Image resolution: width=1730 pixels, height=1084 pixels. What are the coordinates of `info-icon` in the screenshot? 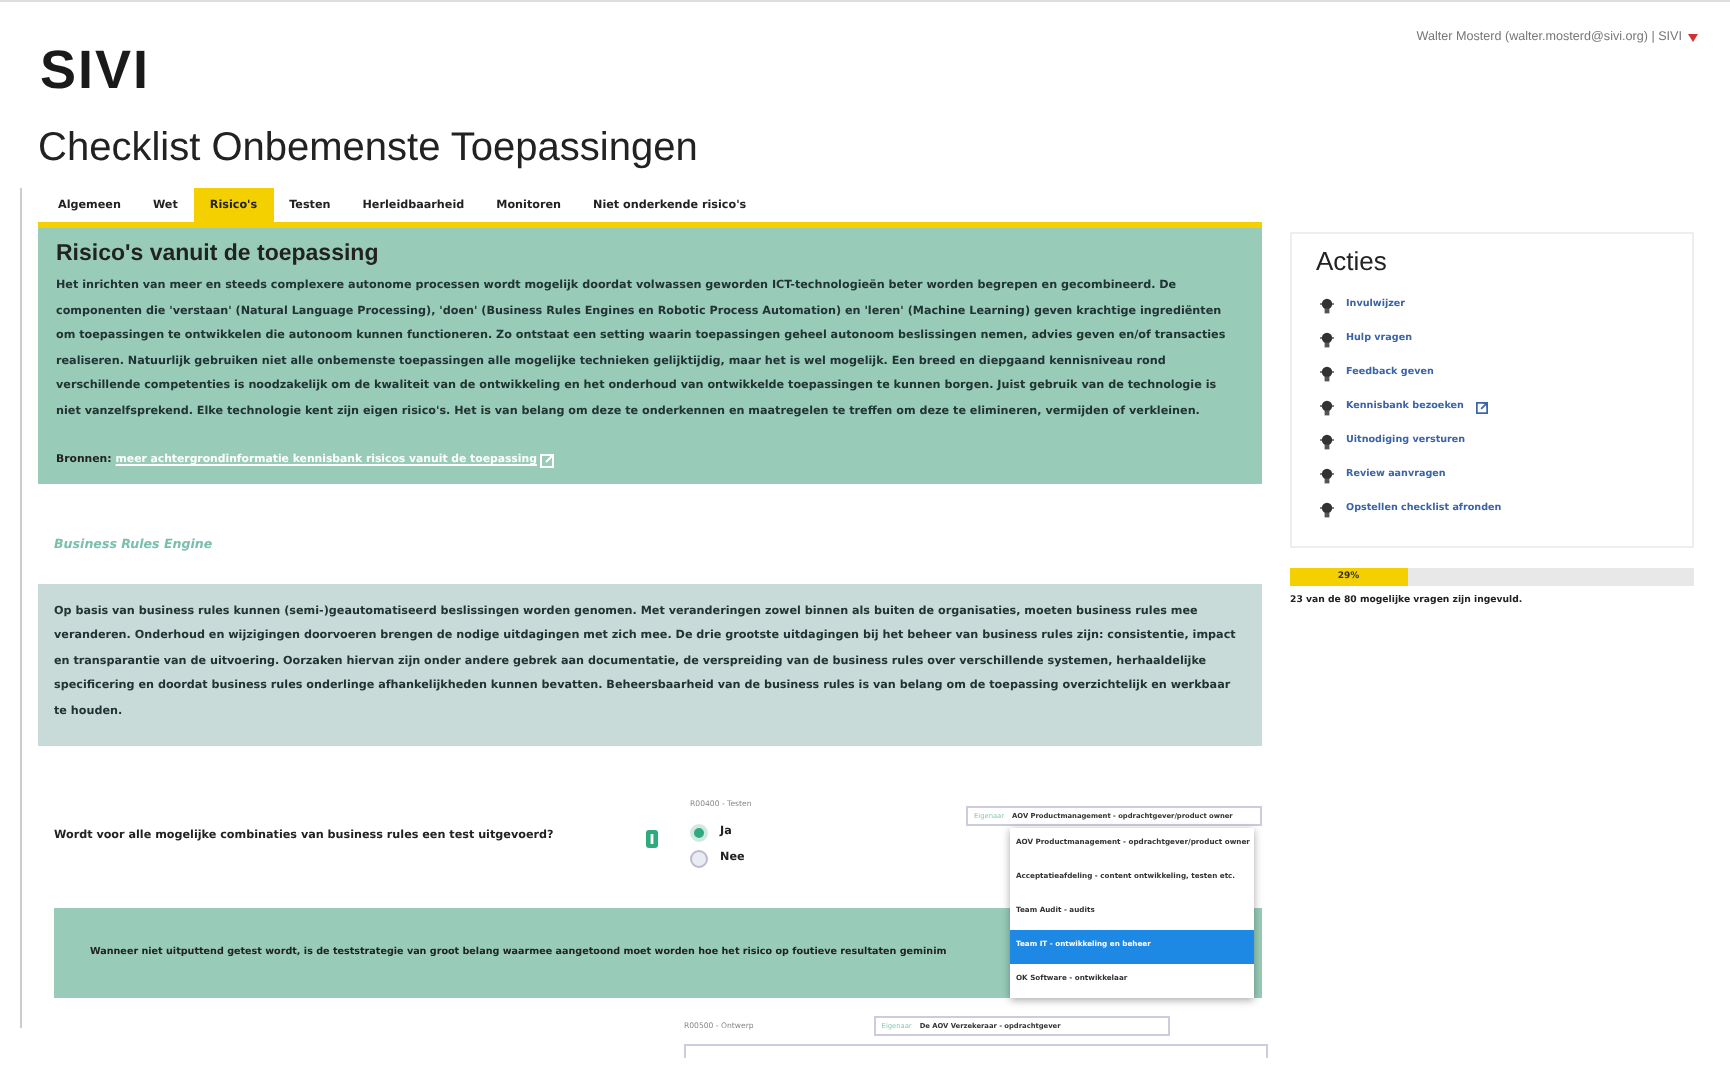 It's located at (652, 838).